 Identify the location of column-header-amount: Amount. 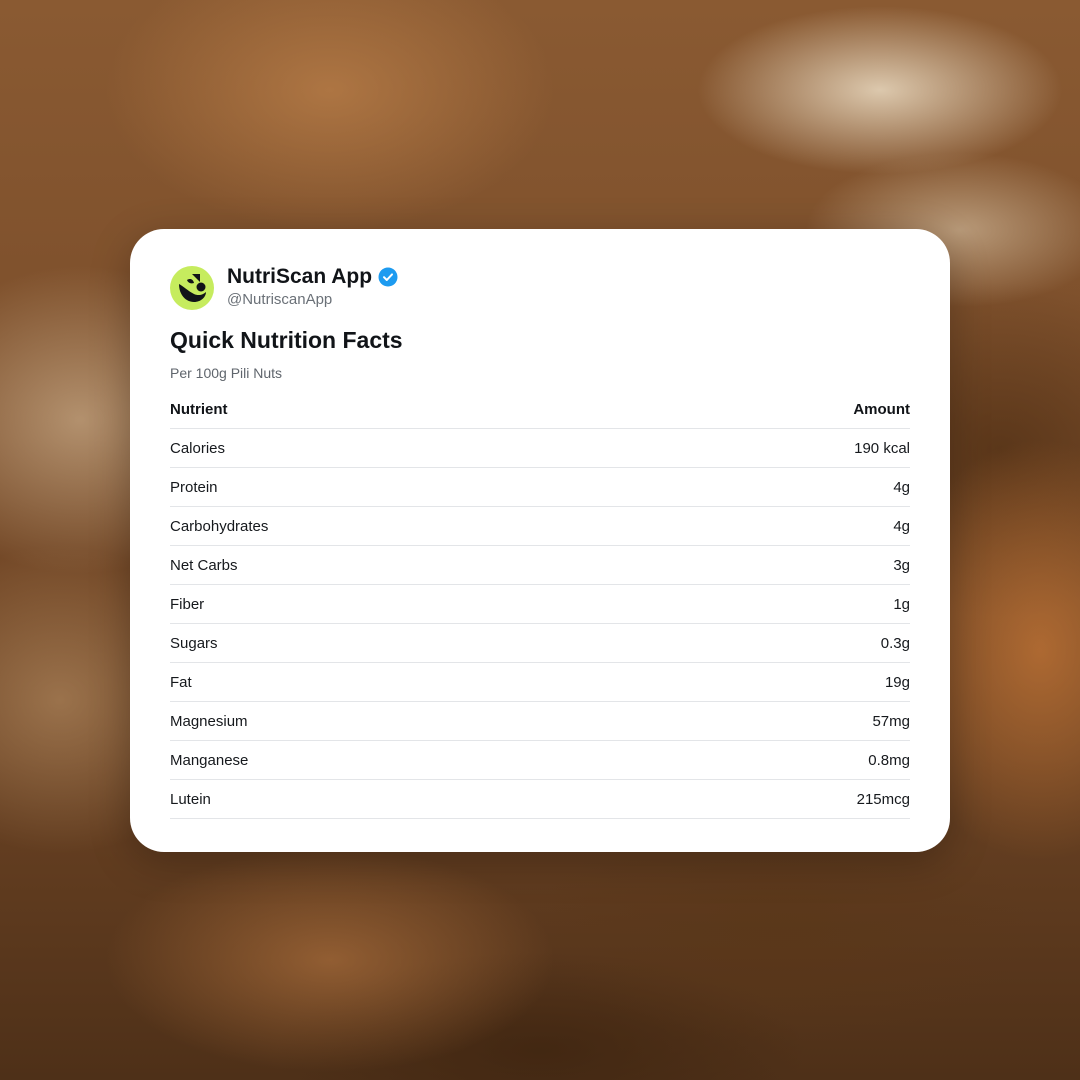
(881, 409).